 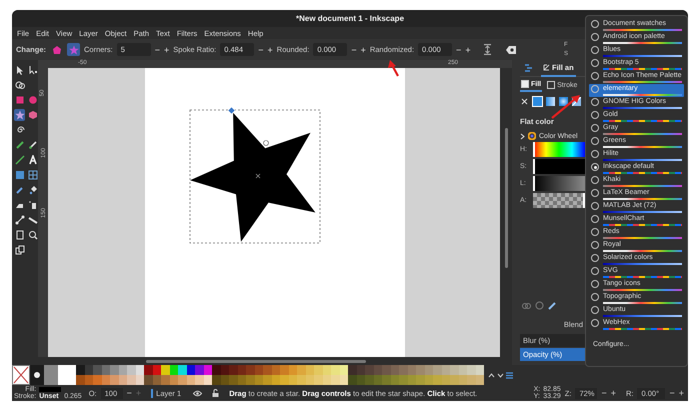 I want to click on menu-icon, so click(x=509, y=375).